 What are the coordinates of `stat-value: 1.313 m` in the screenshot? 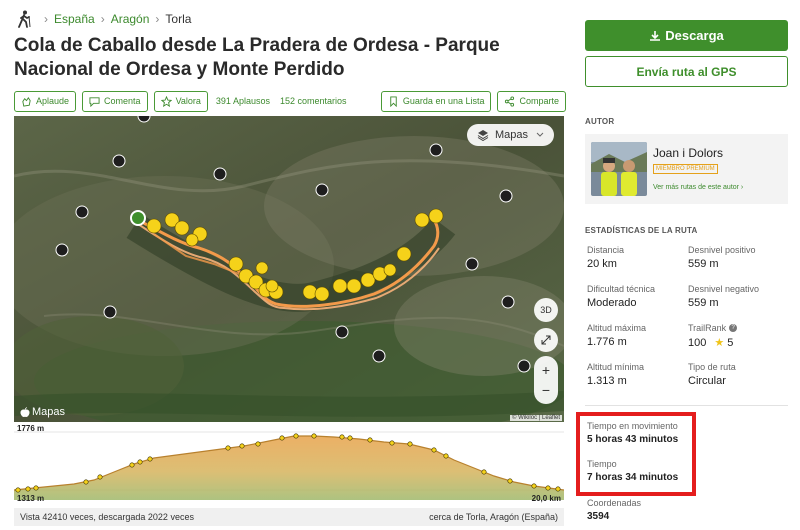 It's located at (607, 381).